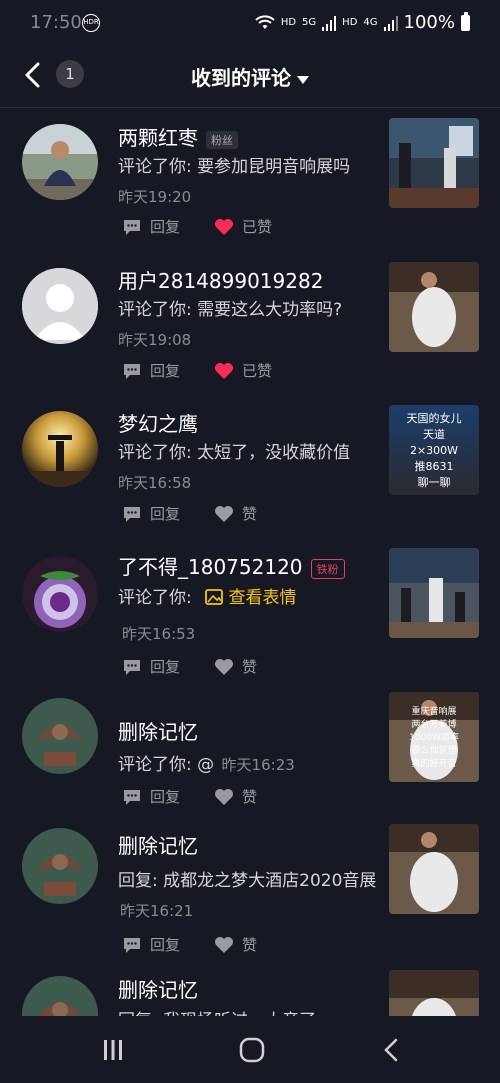 The width and height of the screenshot is (500, 1083). I want to click on thumb-caption: 天道, so click(434, 434).